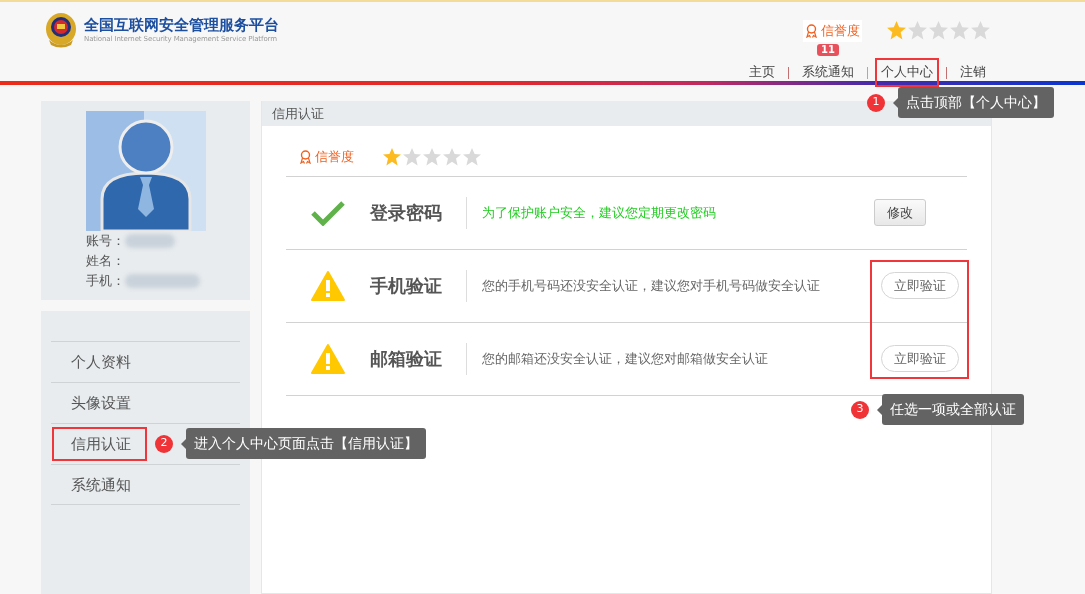 Image resolution: width=1085 pixels, height=594 pixels. Describe the element at coordinates (102, 362) in the screenshot. I see `sidebar-item: 个人资料` at that location.